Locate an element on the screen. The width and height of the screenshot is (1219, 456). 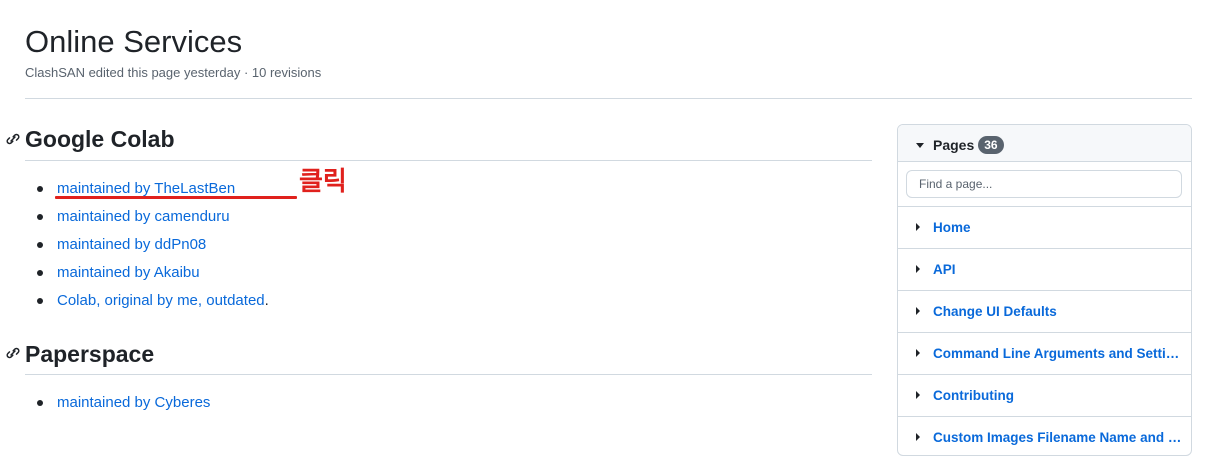
sidebar-item-label: Contributing is located at coordinates (1058, 395).